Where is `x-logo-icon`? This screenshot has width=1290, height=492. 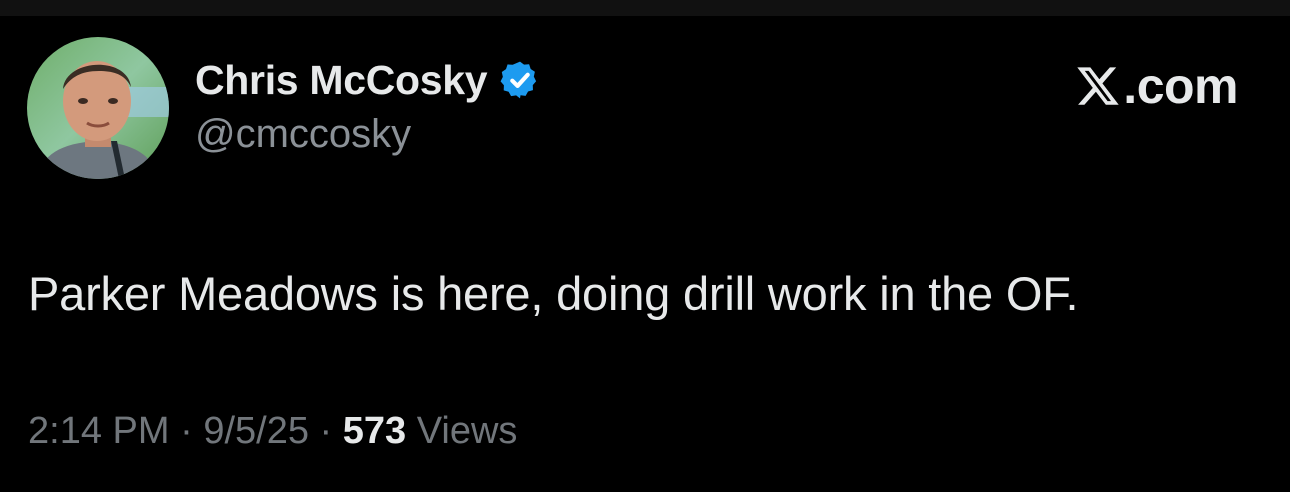 x-logo-icon is located at coordinates (1098, 86).